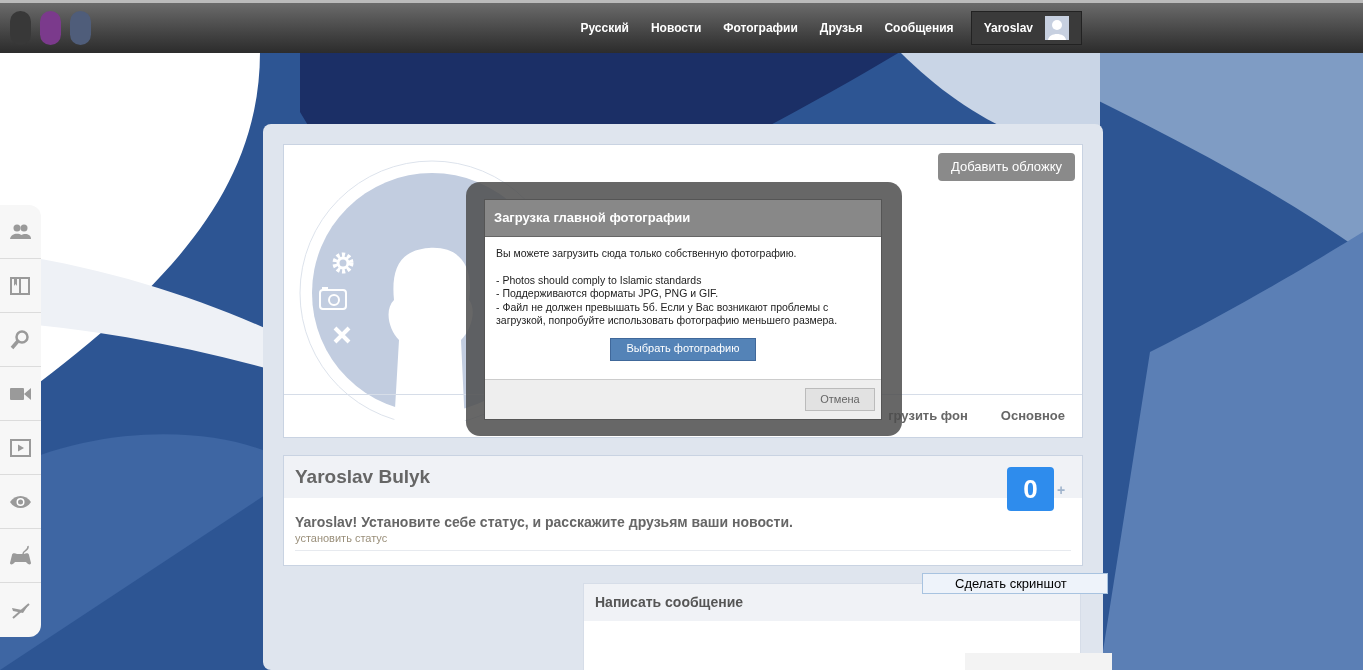 The width and height of the screenshot is (1363, 670). Describe the element at coordinates (1015, 583) in the screenshot. I see `menu-item: Сделать скриншот` at that location.